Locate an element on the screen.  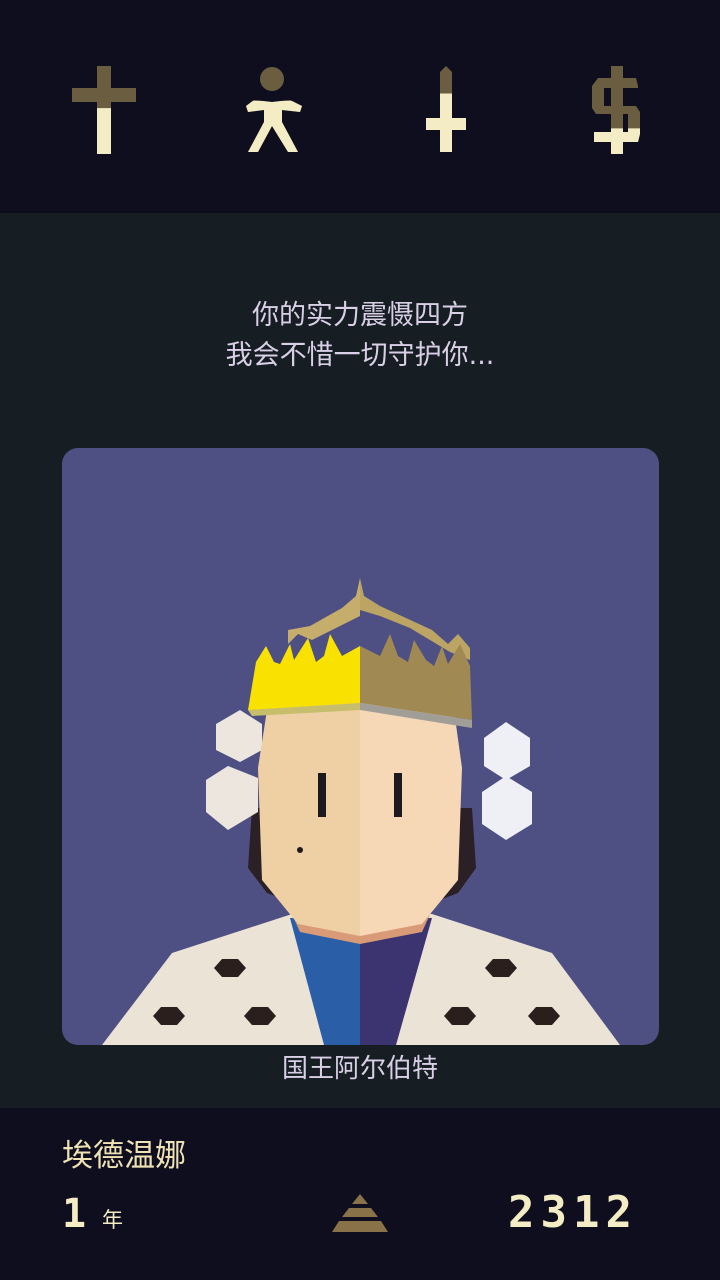
money-stat is located at coordinates (618, 110).